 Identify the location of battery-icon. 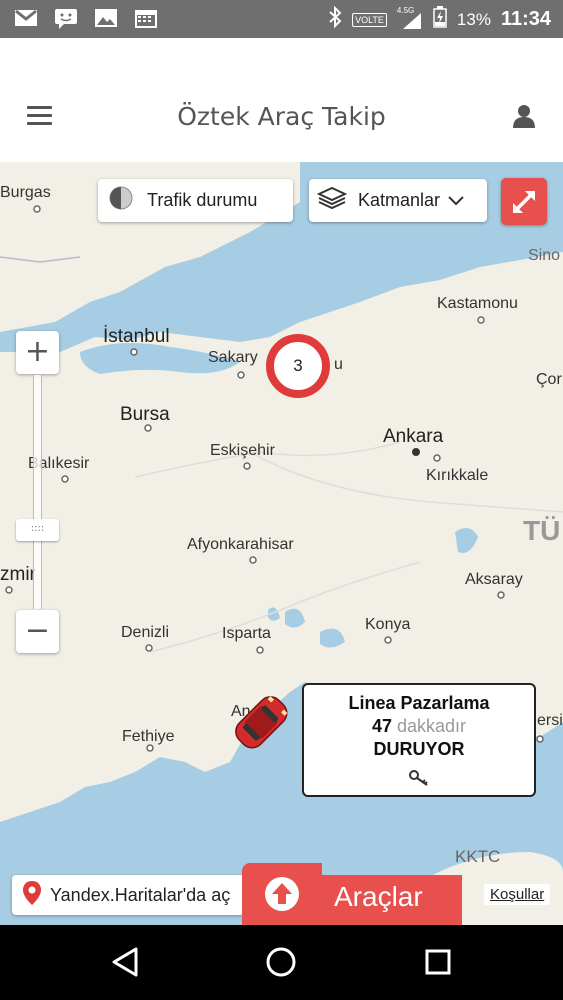
(440, 19).